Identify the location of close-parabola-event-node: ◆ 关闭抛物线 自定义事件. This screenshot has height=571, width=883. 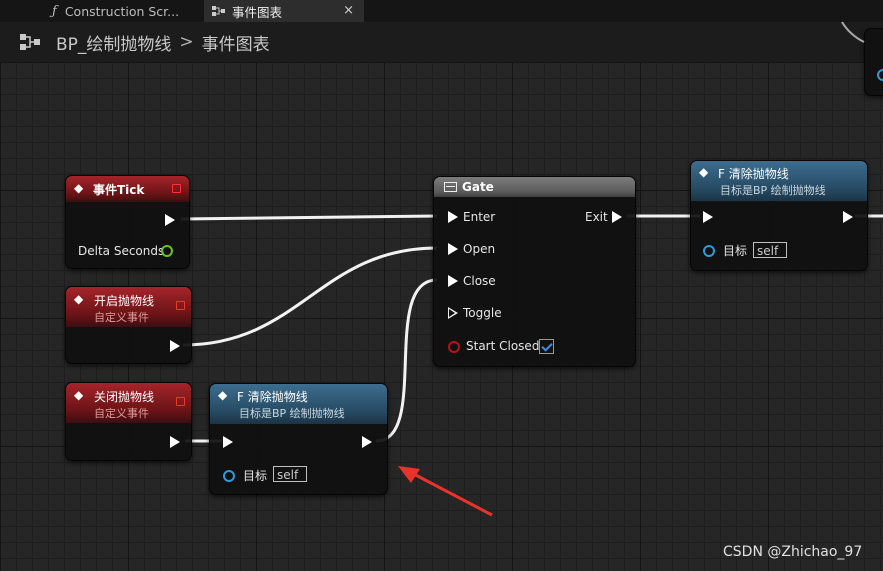
(128, 421).